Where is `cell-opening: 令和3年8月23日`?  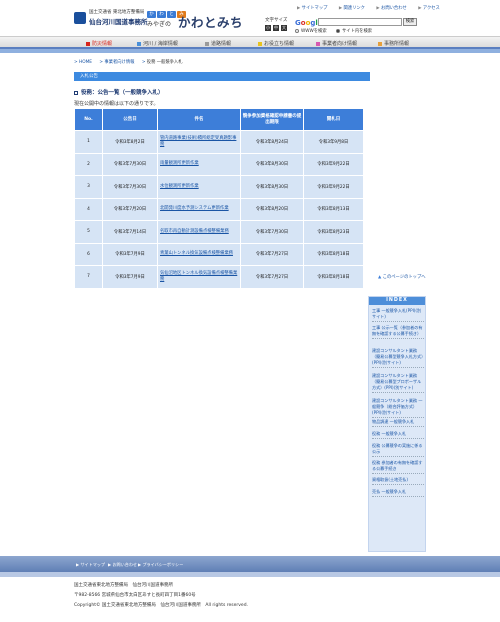 cell-opening: 令和3年8月23日 is located at coordinates (333, 232).